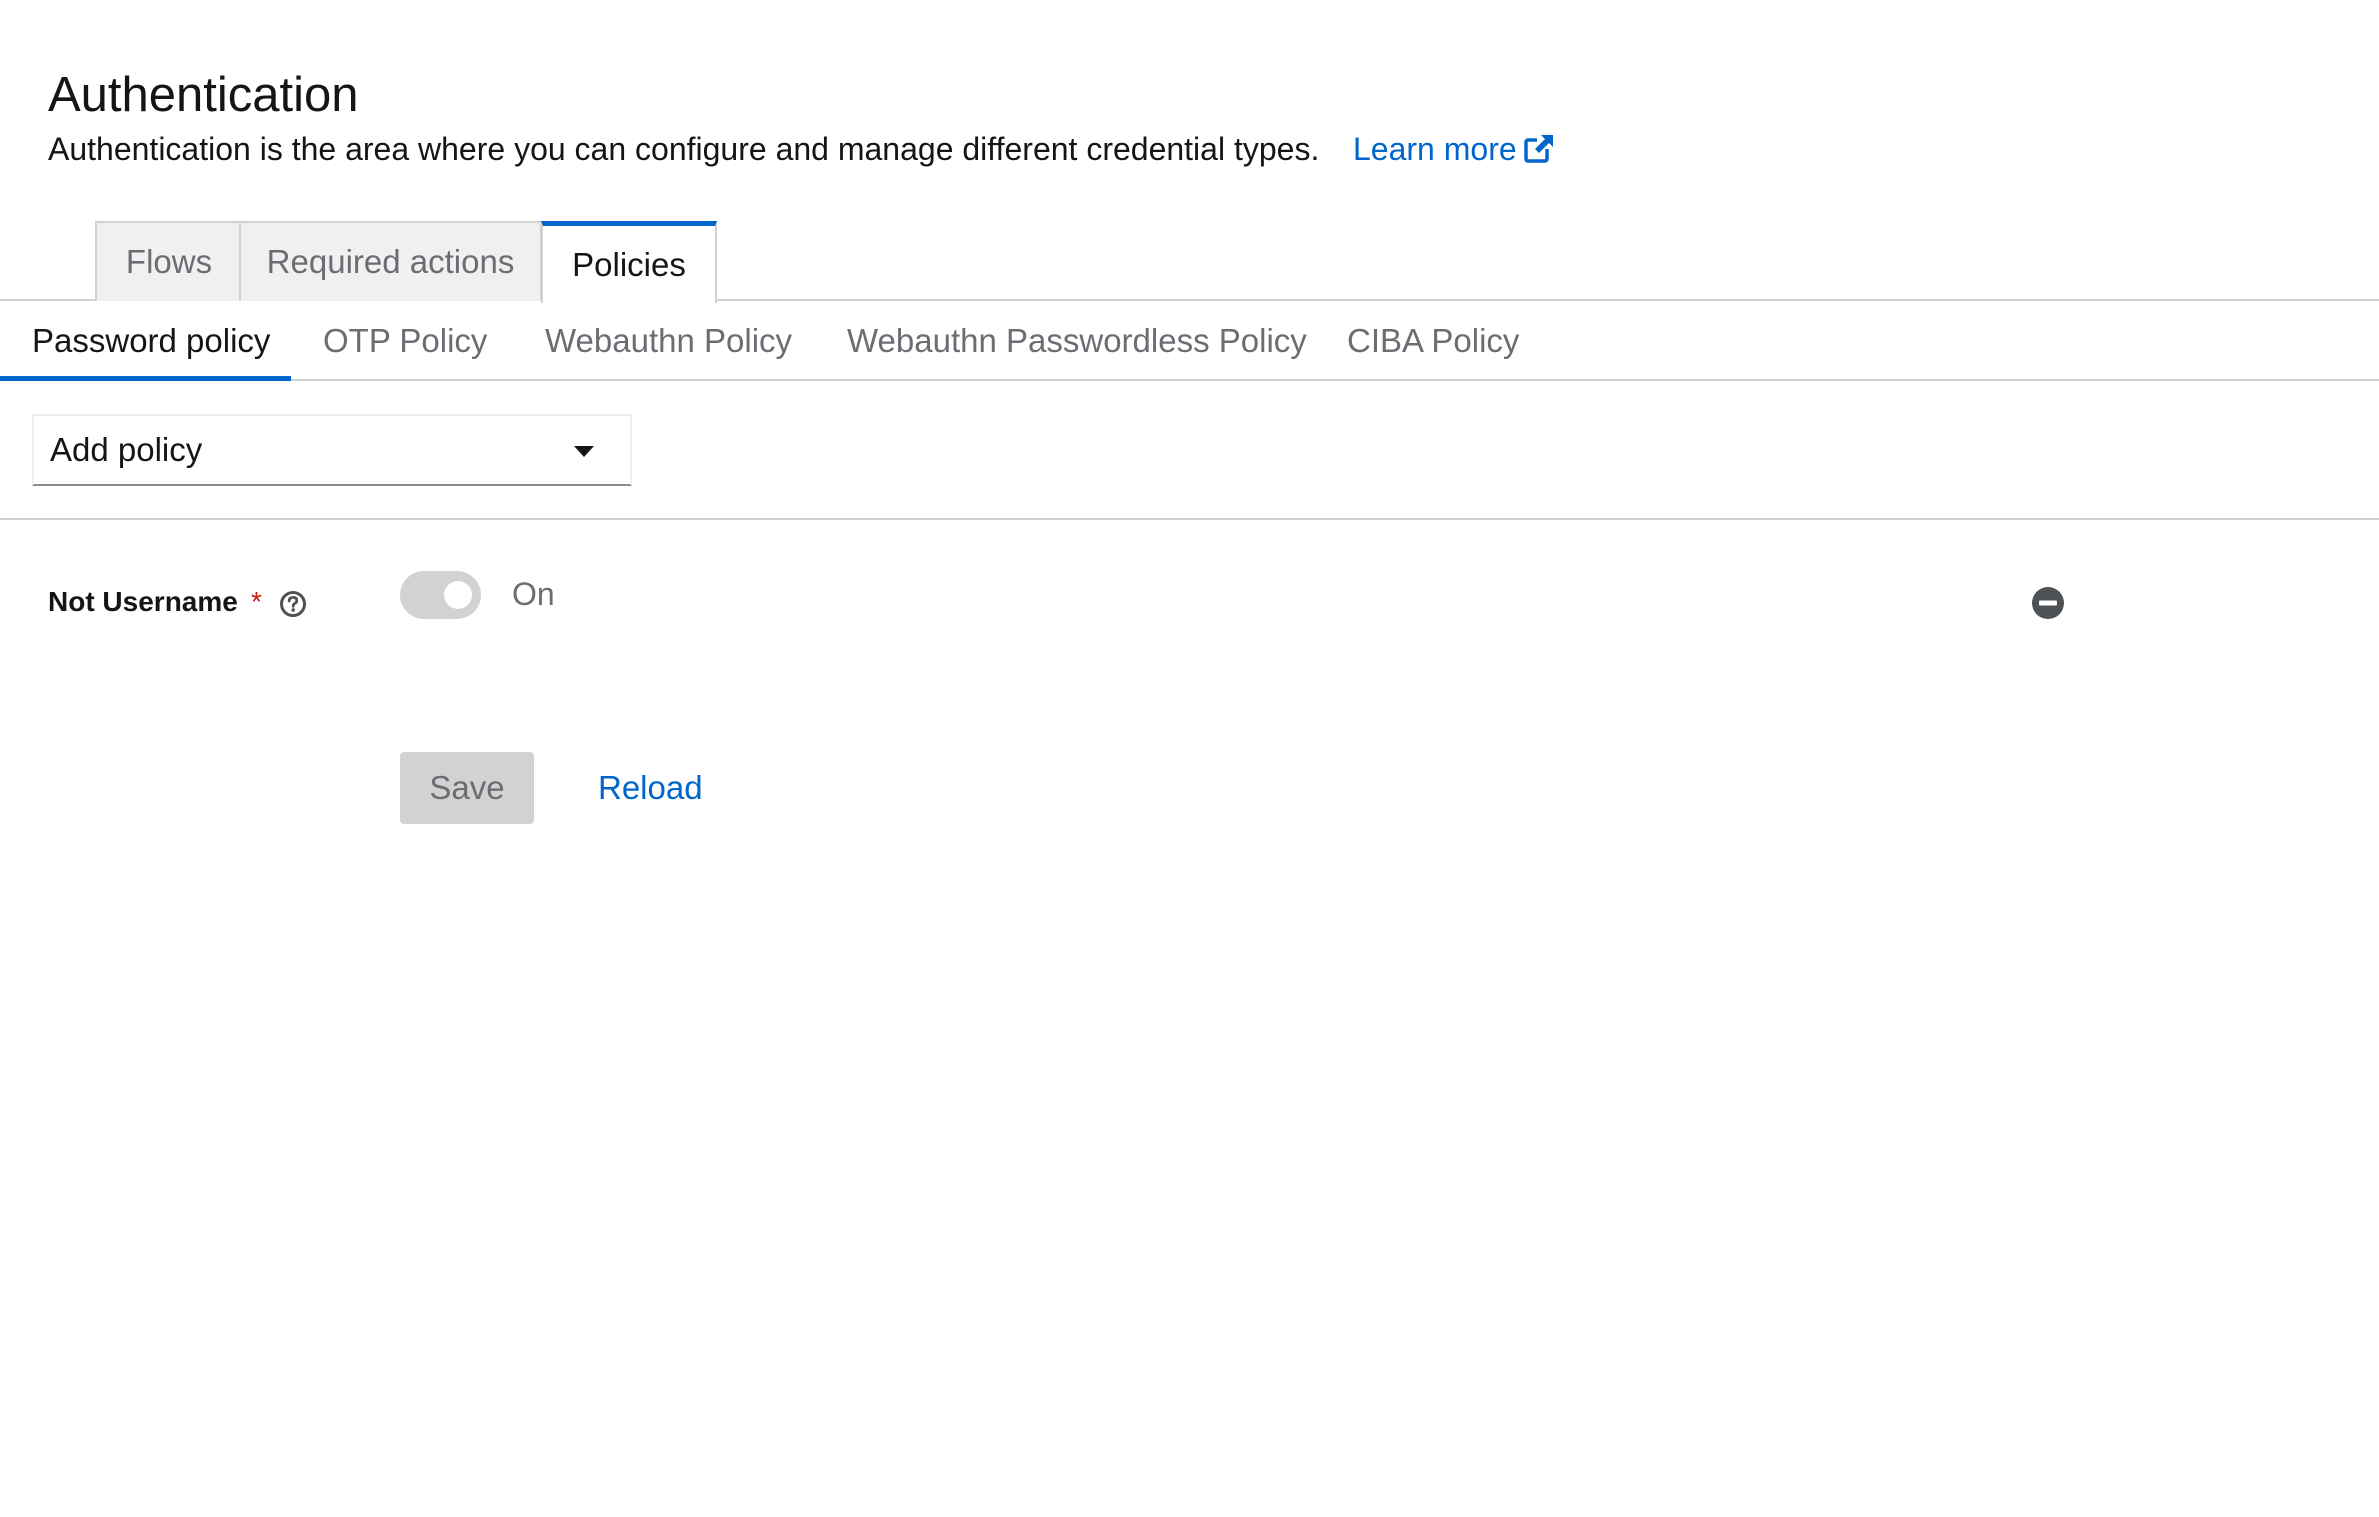 This screenshot has height=1517, width=2379. Describe the element at coordinates (458, 595) in the screenshot. I see `toggle-knob` at that location.